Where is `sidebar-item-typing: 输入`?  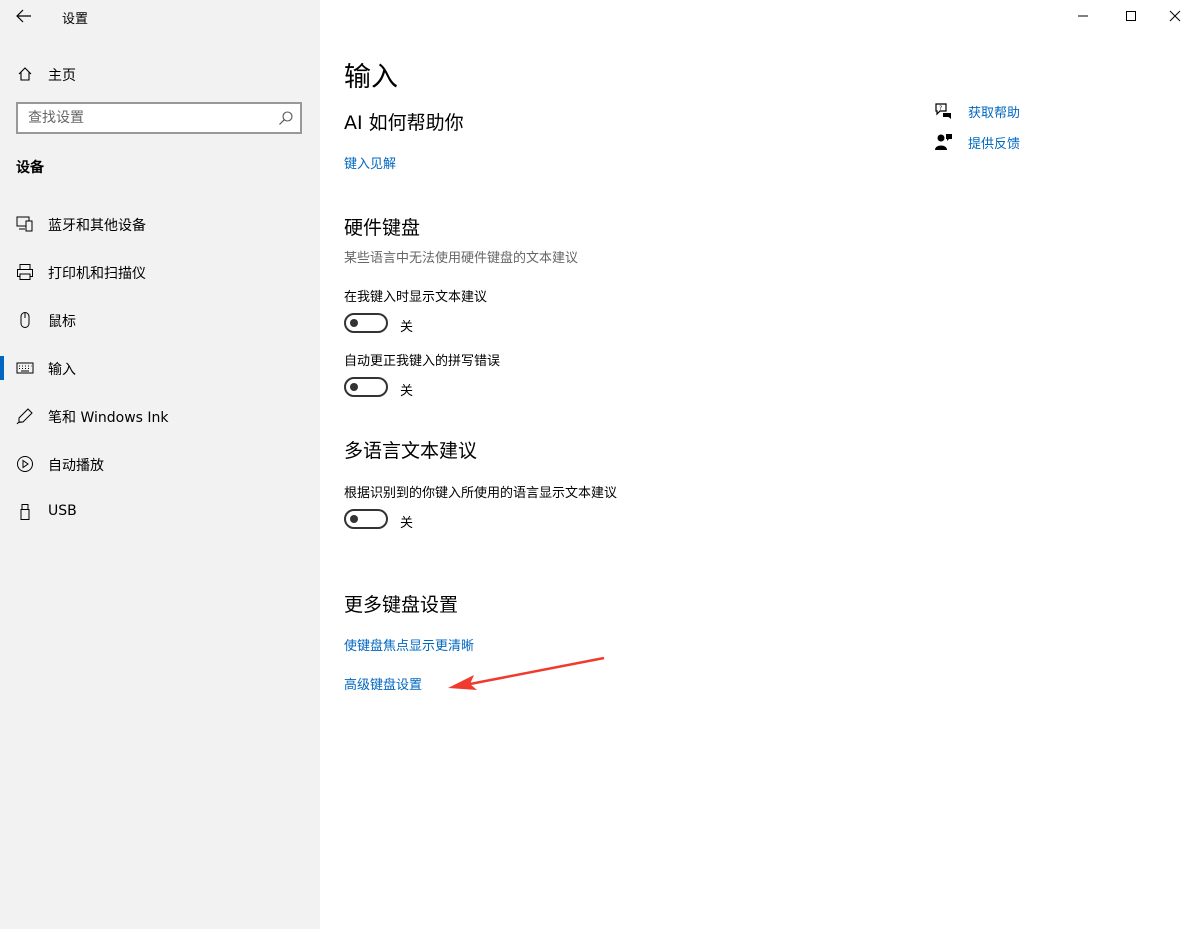 sidebar-item-typing: 输入 is located at coordinates (160, 368).